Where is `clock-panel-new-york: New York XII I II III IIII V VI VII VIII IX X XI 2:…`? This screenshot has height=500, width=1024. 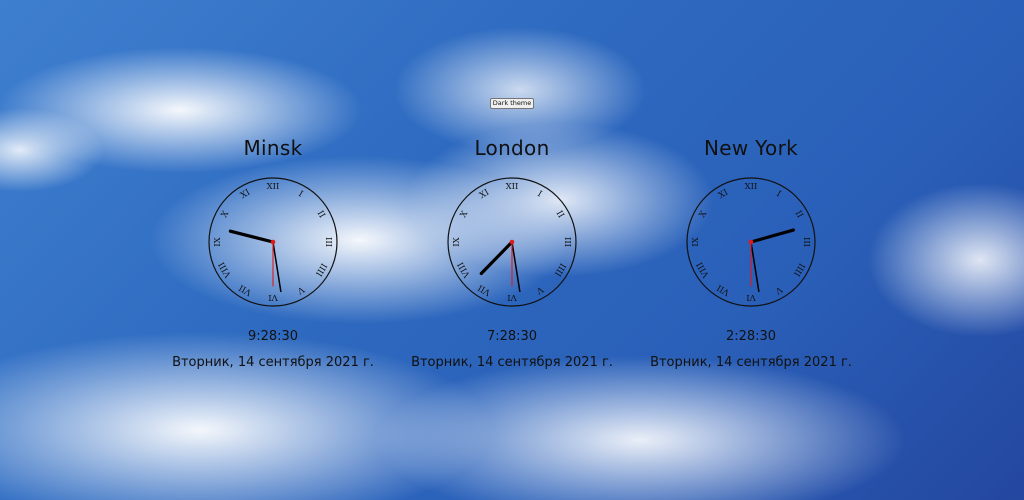 clock-panel-new-york: New York XII I II III IIII V VI VII VIII IX X XI 2:… is located at coordinates (751, 251).